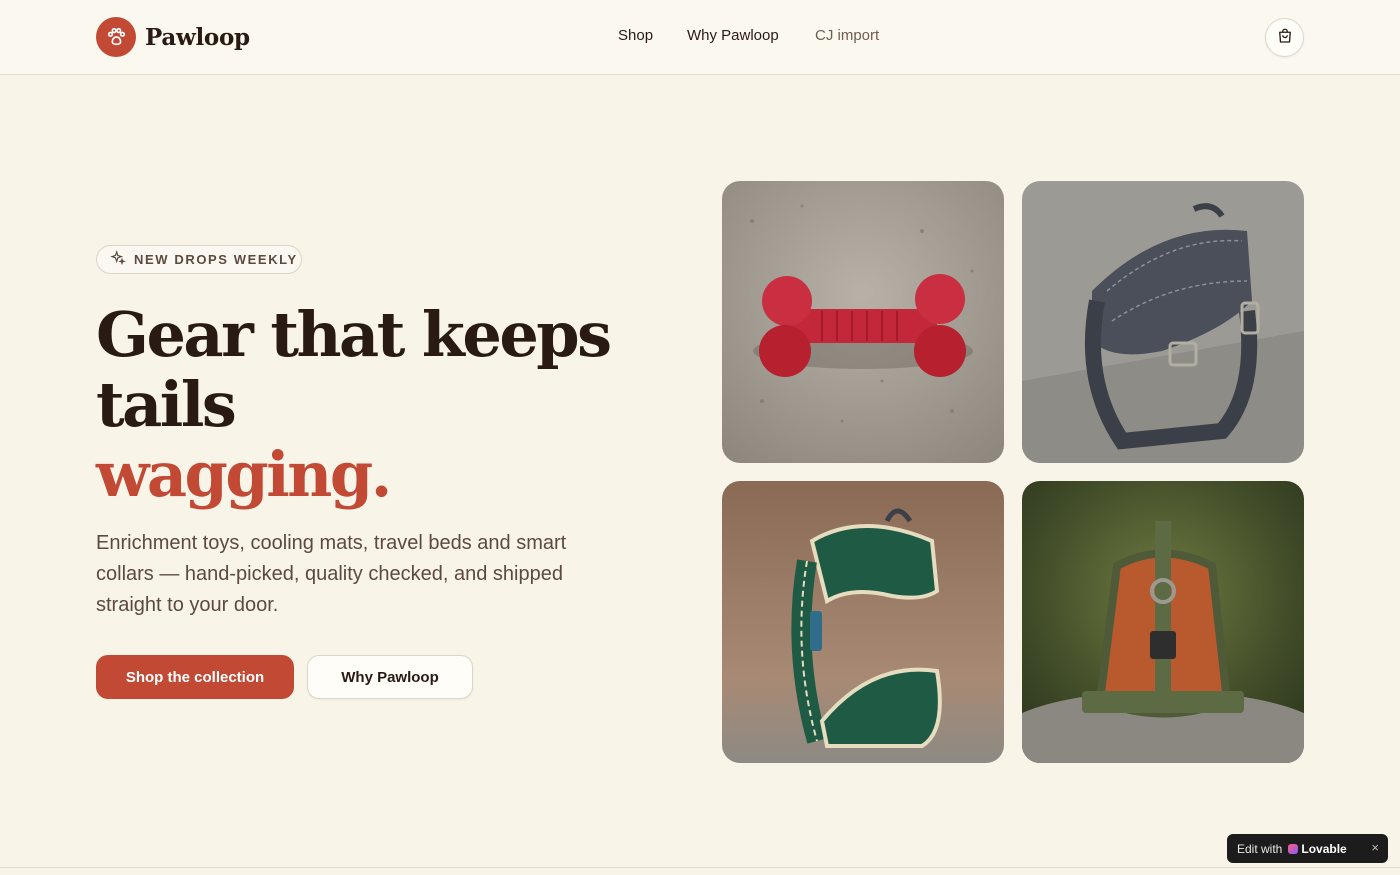 The height and width of the screenshot is (875, 1400). I want to click on headline-line-1: Gear that keeps, so click(354, 334).